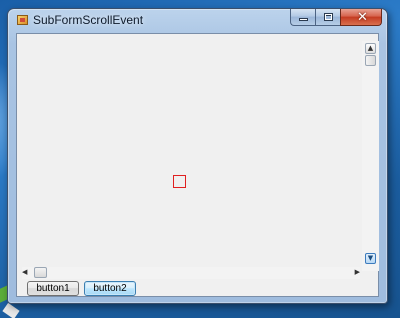 Image resolution: width=400 pixels, height=318 pixels. I want to click on arrow-down-icon: ▼, so click(370, 258).